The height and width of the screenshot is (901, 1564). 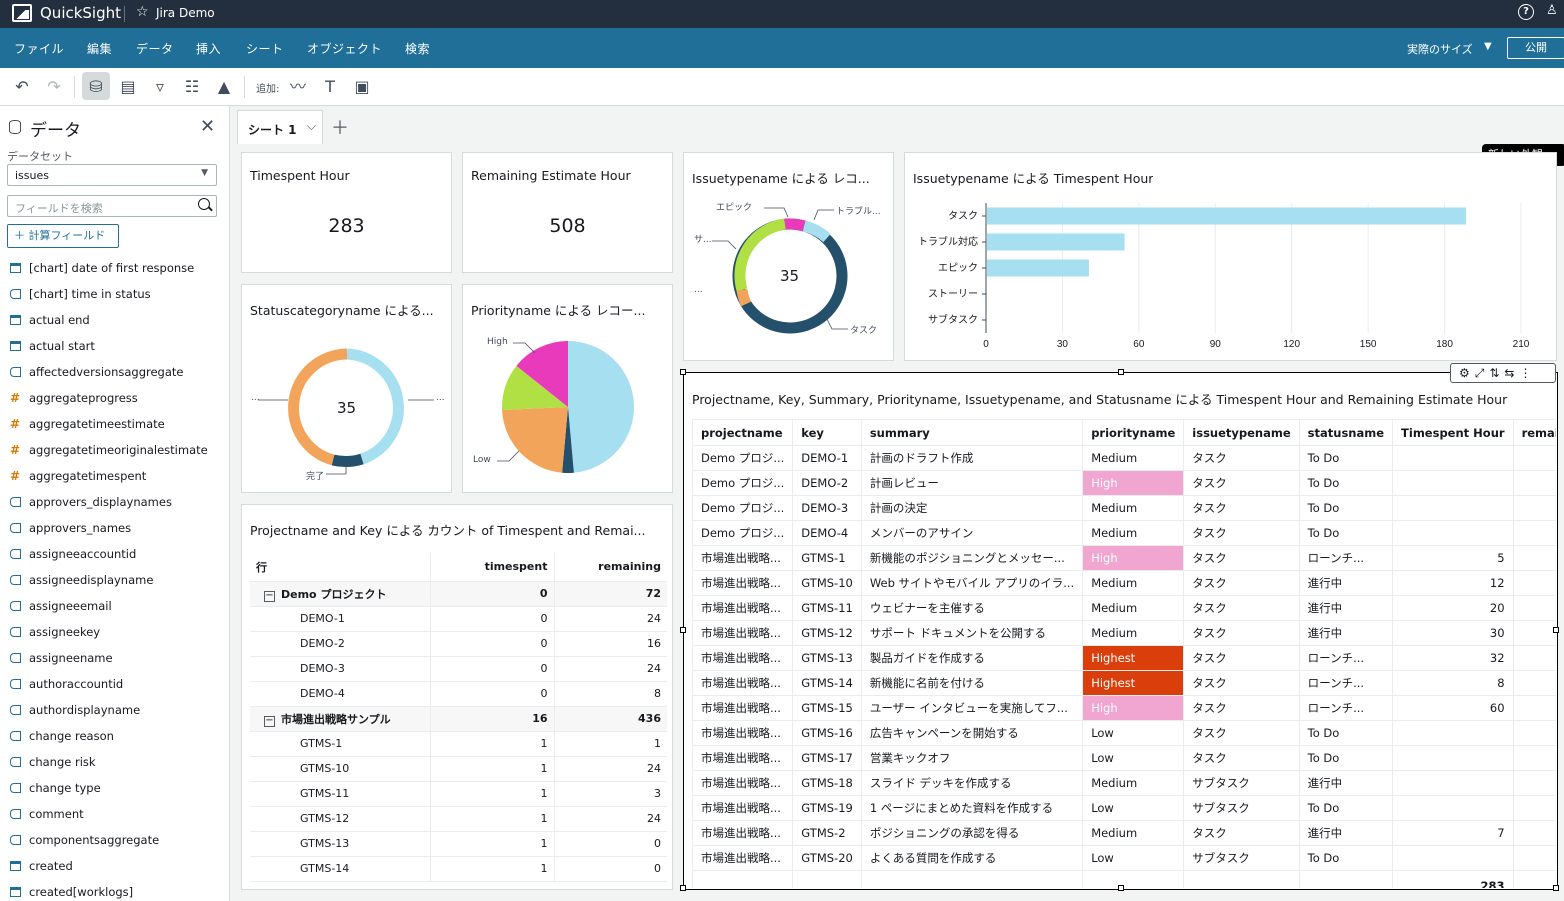 I want to click on help-icon: ?, so click(x=1526, y=12).